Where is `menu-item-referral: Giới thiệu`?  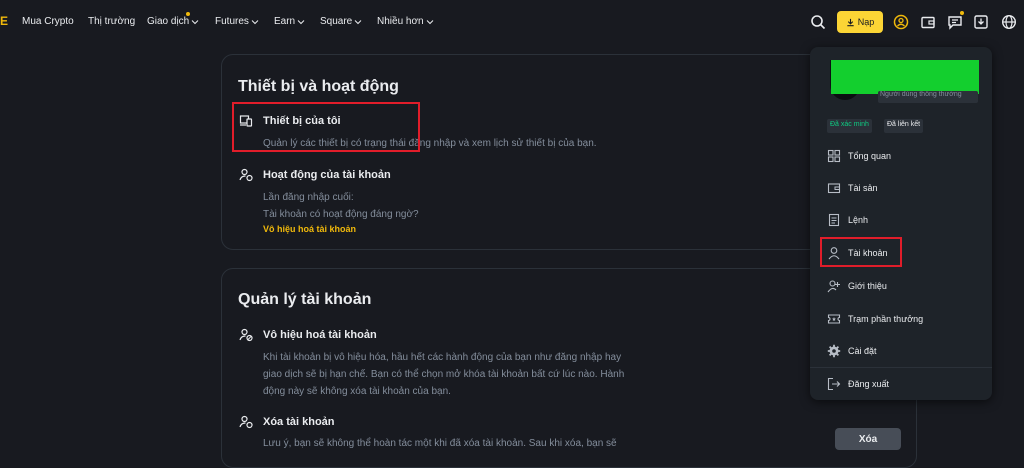 menu-item-referral: Giới thiệu is located at coordinates (901, 286).